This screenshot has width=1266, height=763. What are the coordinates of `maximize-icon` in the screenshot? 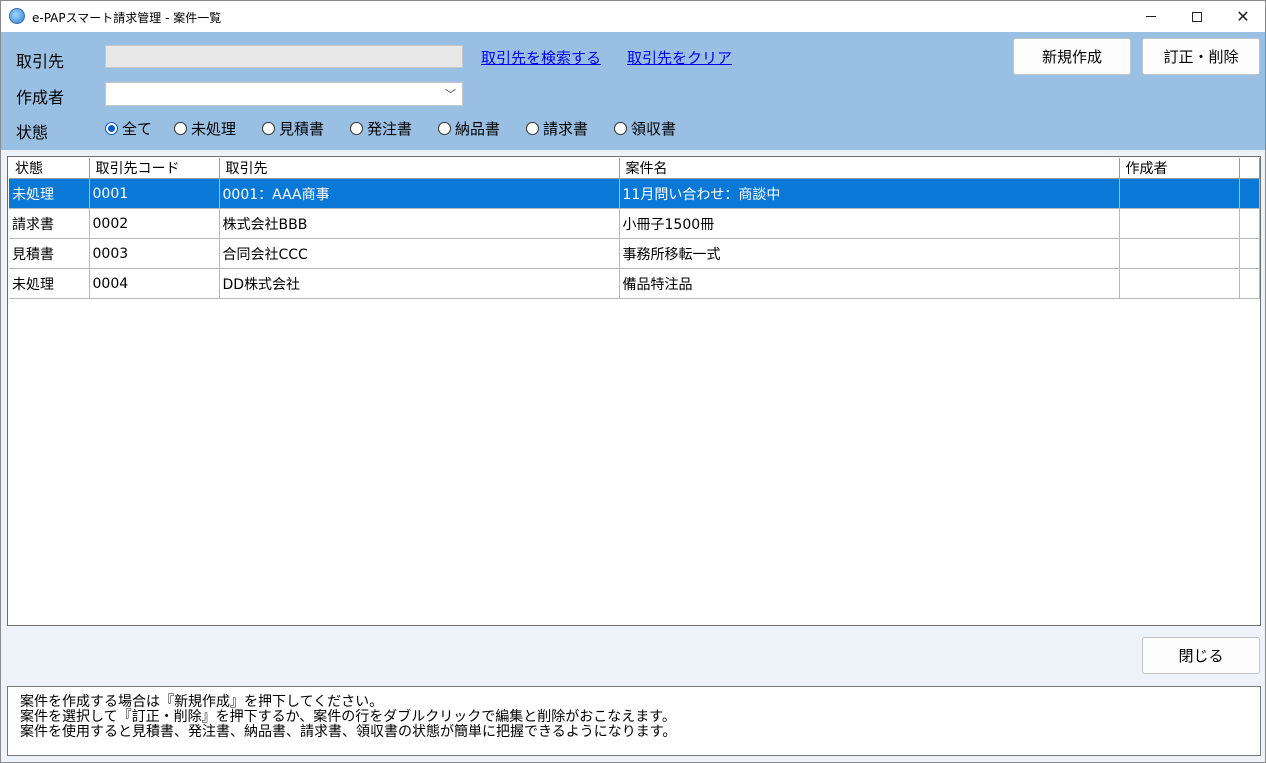 It's located at (1197, 16).